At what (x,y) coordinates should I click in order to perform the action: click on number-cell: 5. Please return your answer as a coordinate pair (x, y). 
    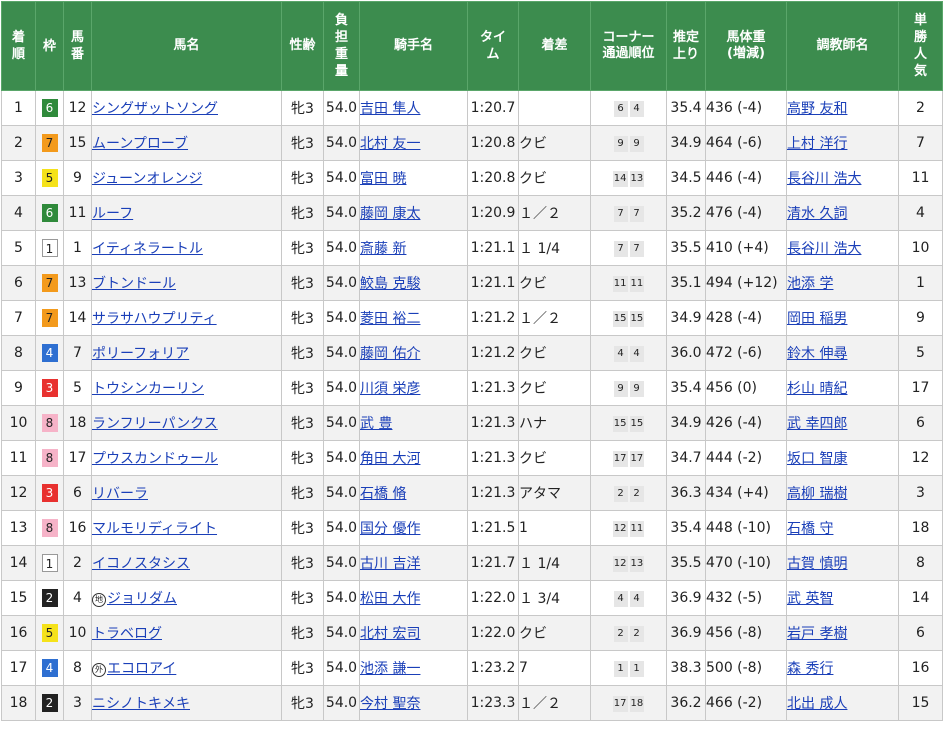
    Looking at the image, I should click on (77, 388).